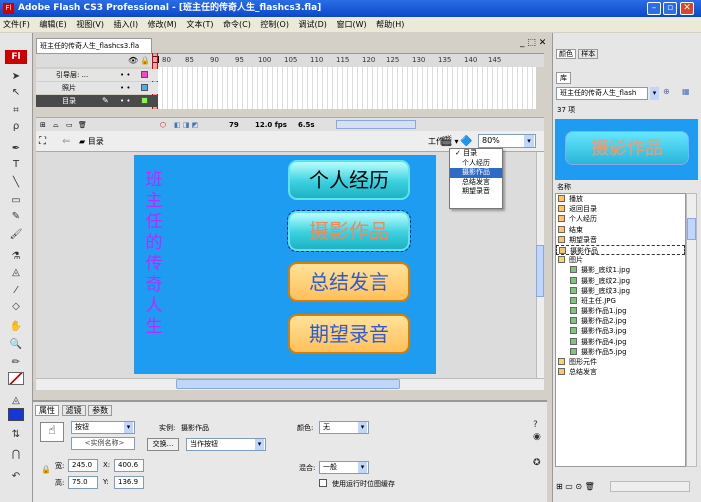 This screenshot has width=701, height=502. What do you see at coordinates (16, 344) in the screenshot?
I see `zoom-tool-icon: 🔍` at bounding box center [16, 344].